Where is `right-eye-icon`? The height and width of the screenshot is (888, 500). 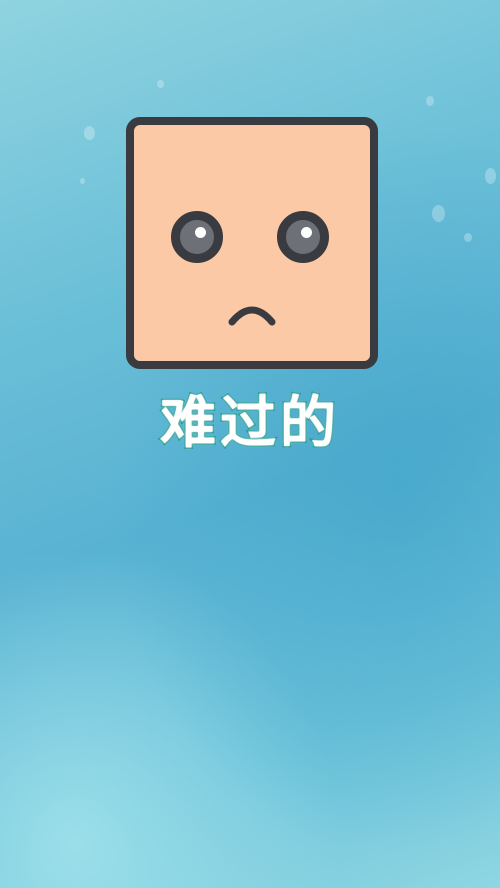 right-eye-icon is located at coordinates (303, 237).